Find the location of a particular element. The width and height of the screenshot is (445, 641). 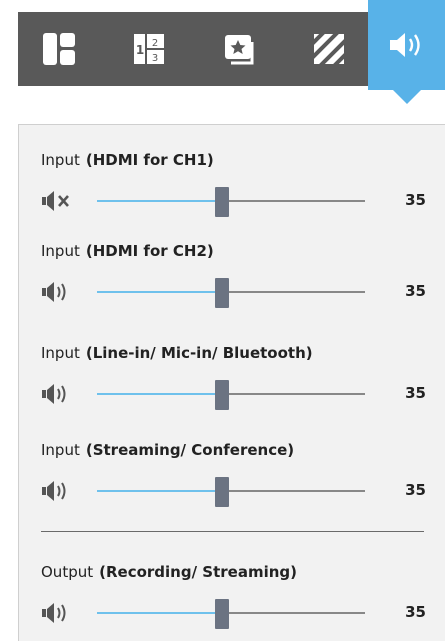

channel-title: Input (HDMI for CH1) is located at coordinates (127, 160).